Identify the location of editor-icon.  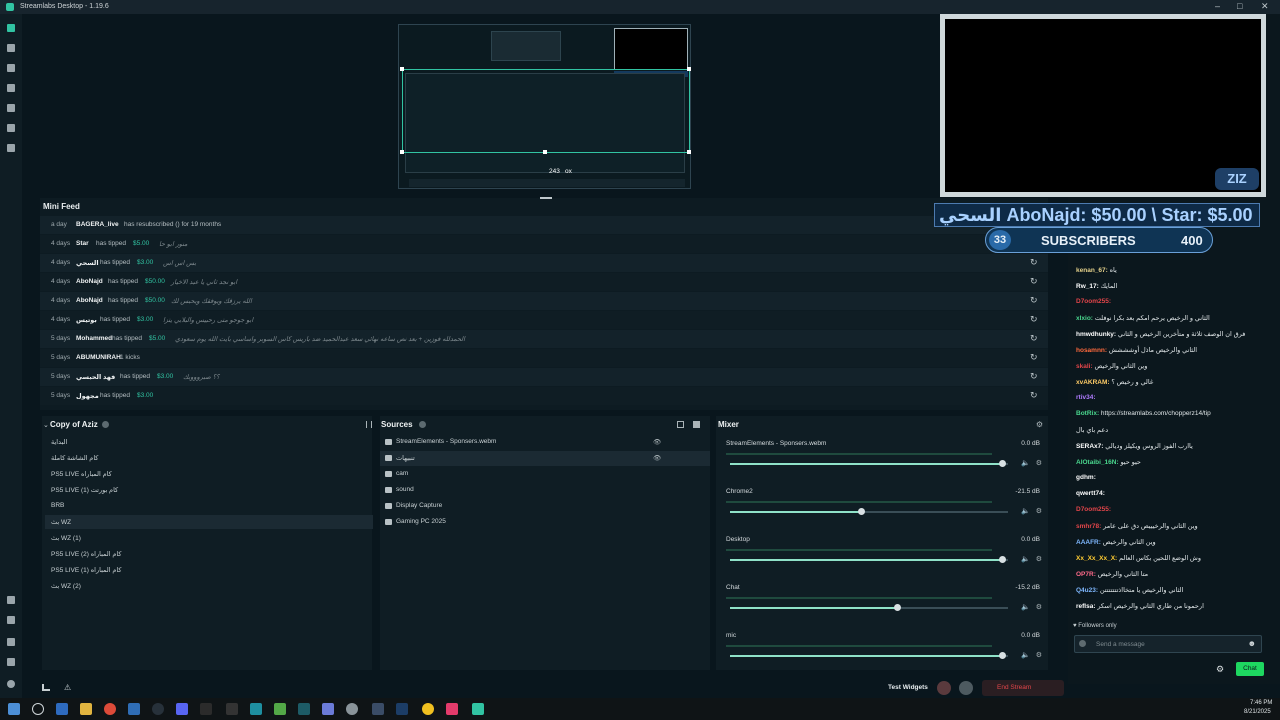
(11, 28).